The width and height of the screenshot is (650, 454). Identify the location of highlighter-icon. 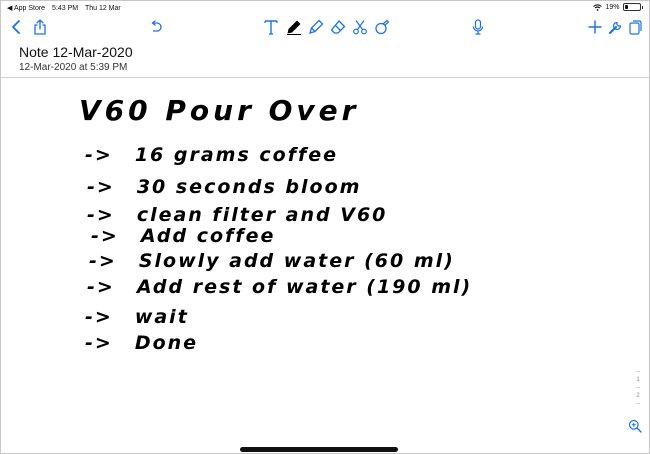
(316, 26).